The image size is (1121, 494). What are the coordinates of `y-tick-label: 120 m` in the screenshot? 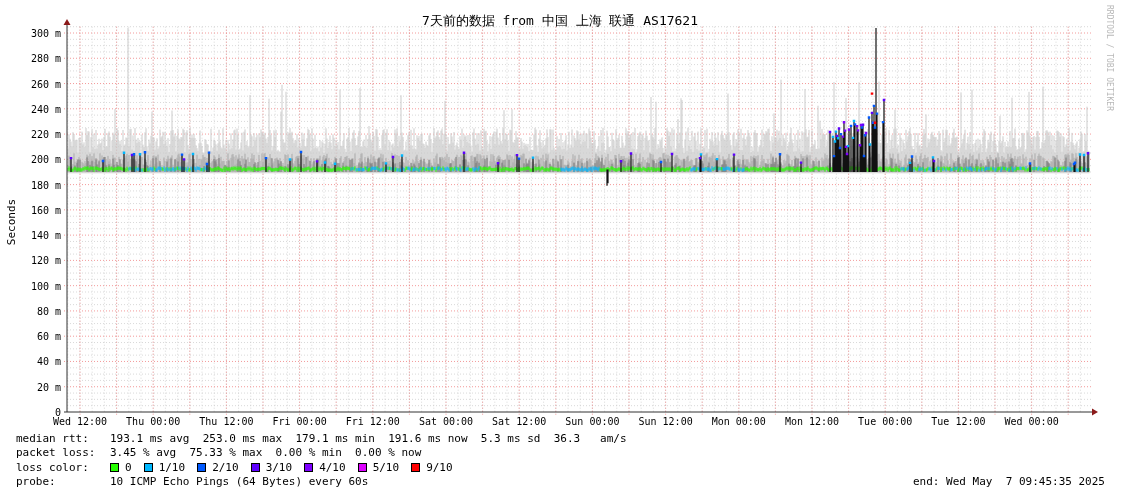 It's located at (45, 261).